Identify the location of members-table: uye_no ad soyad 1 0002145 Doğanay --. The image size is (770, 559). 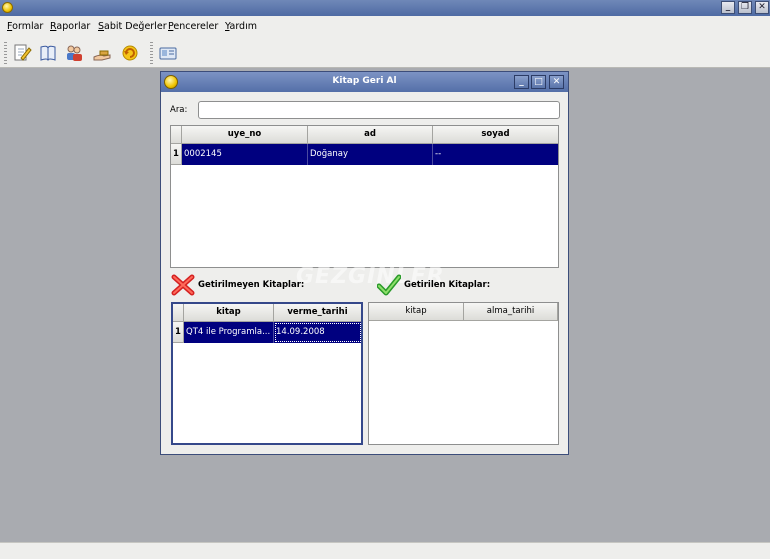
(364, 196).